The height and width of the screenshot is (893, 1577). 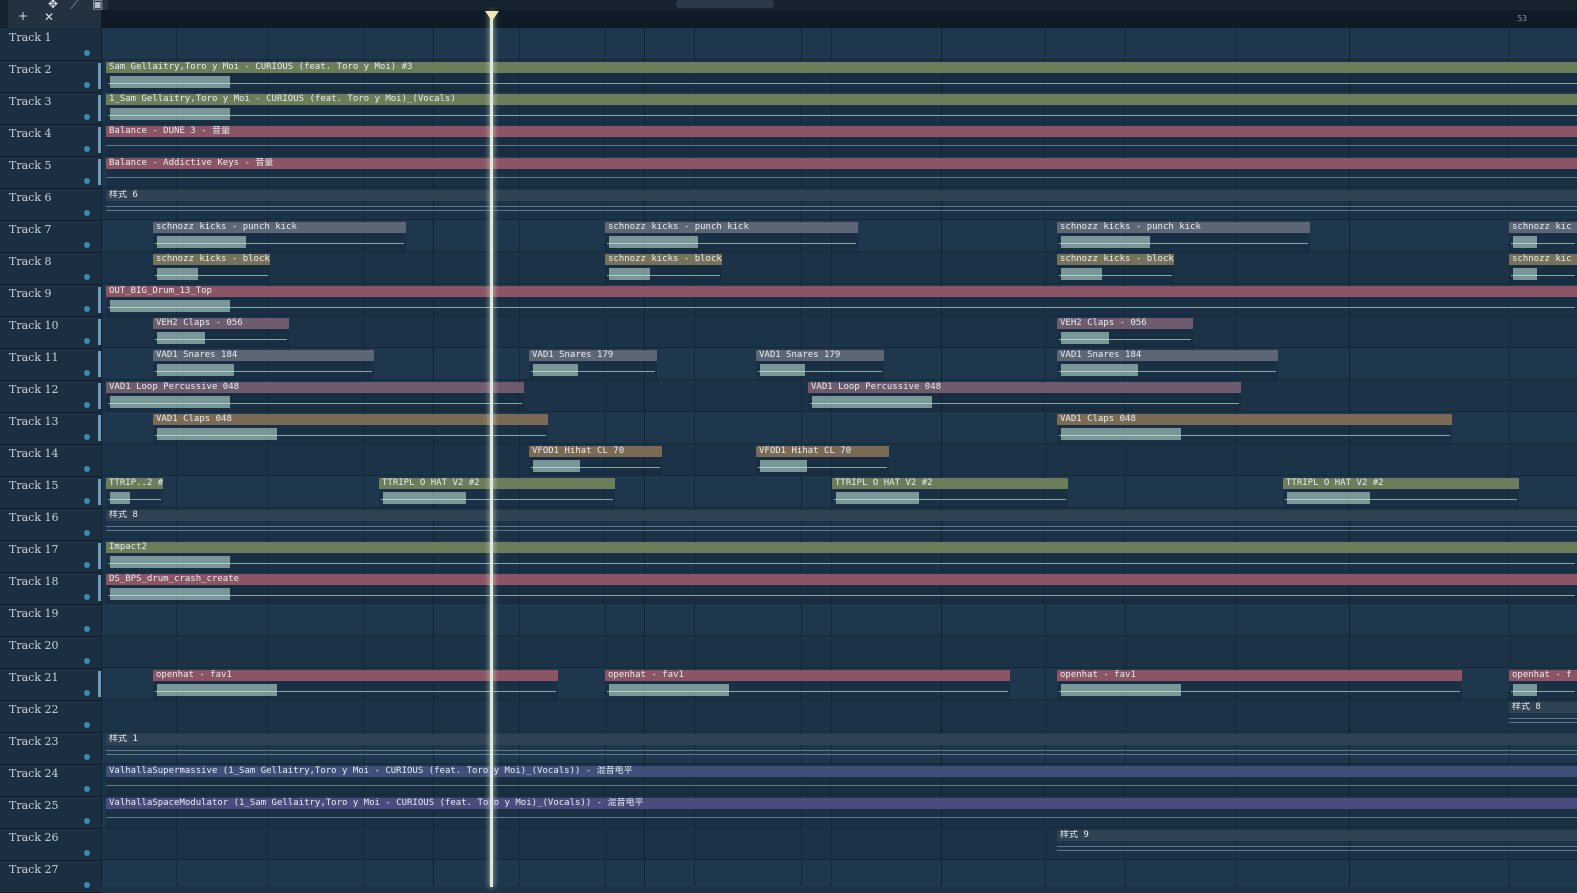 I want to click on audio-clip: TTRIP..2 #2, so click(x=134, y=493).